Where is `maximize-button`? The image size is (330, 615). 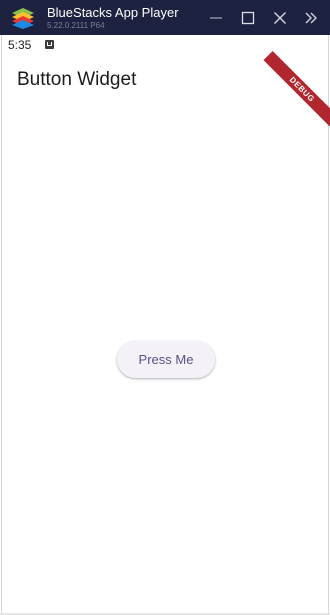
maximize-button is located at coordinates (248, 18).